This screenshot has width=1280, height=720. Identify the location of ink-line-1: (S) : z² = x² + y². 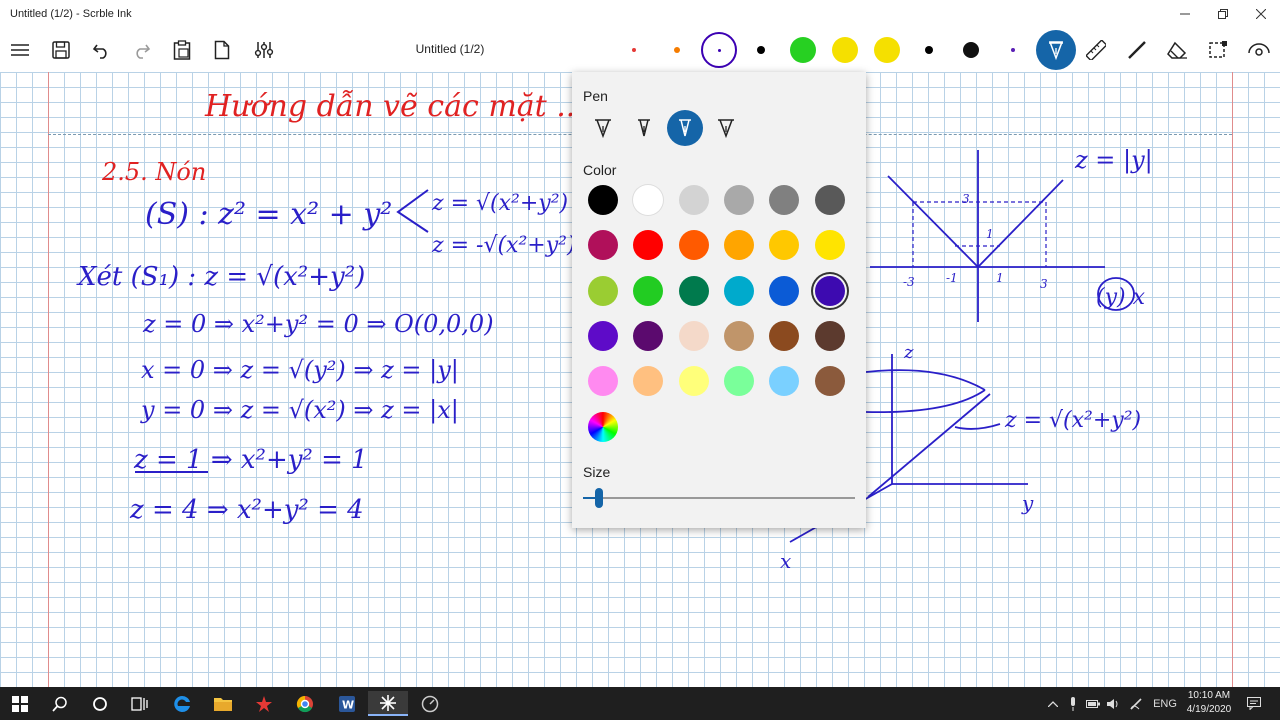
(268, 214).